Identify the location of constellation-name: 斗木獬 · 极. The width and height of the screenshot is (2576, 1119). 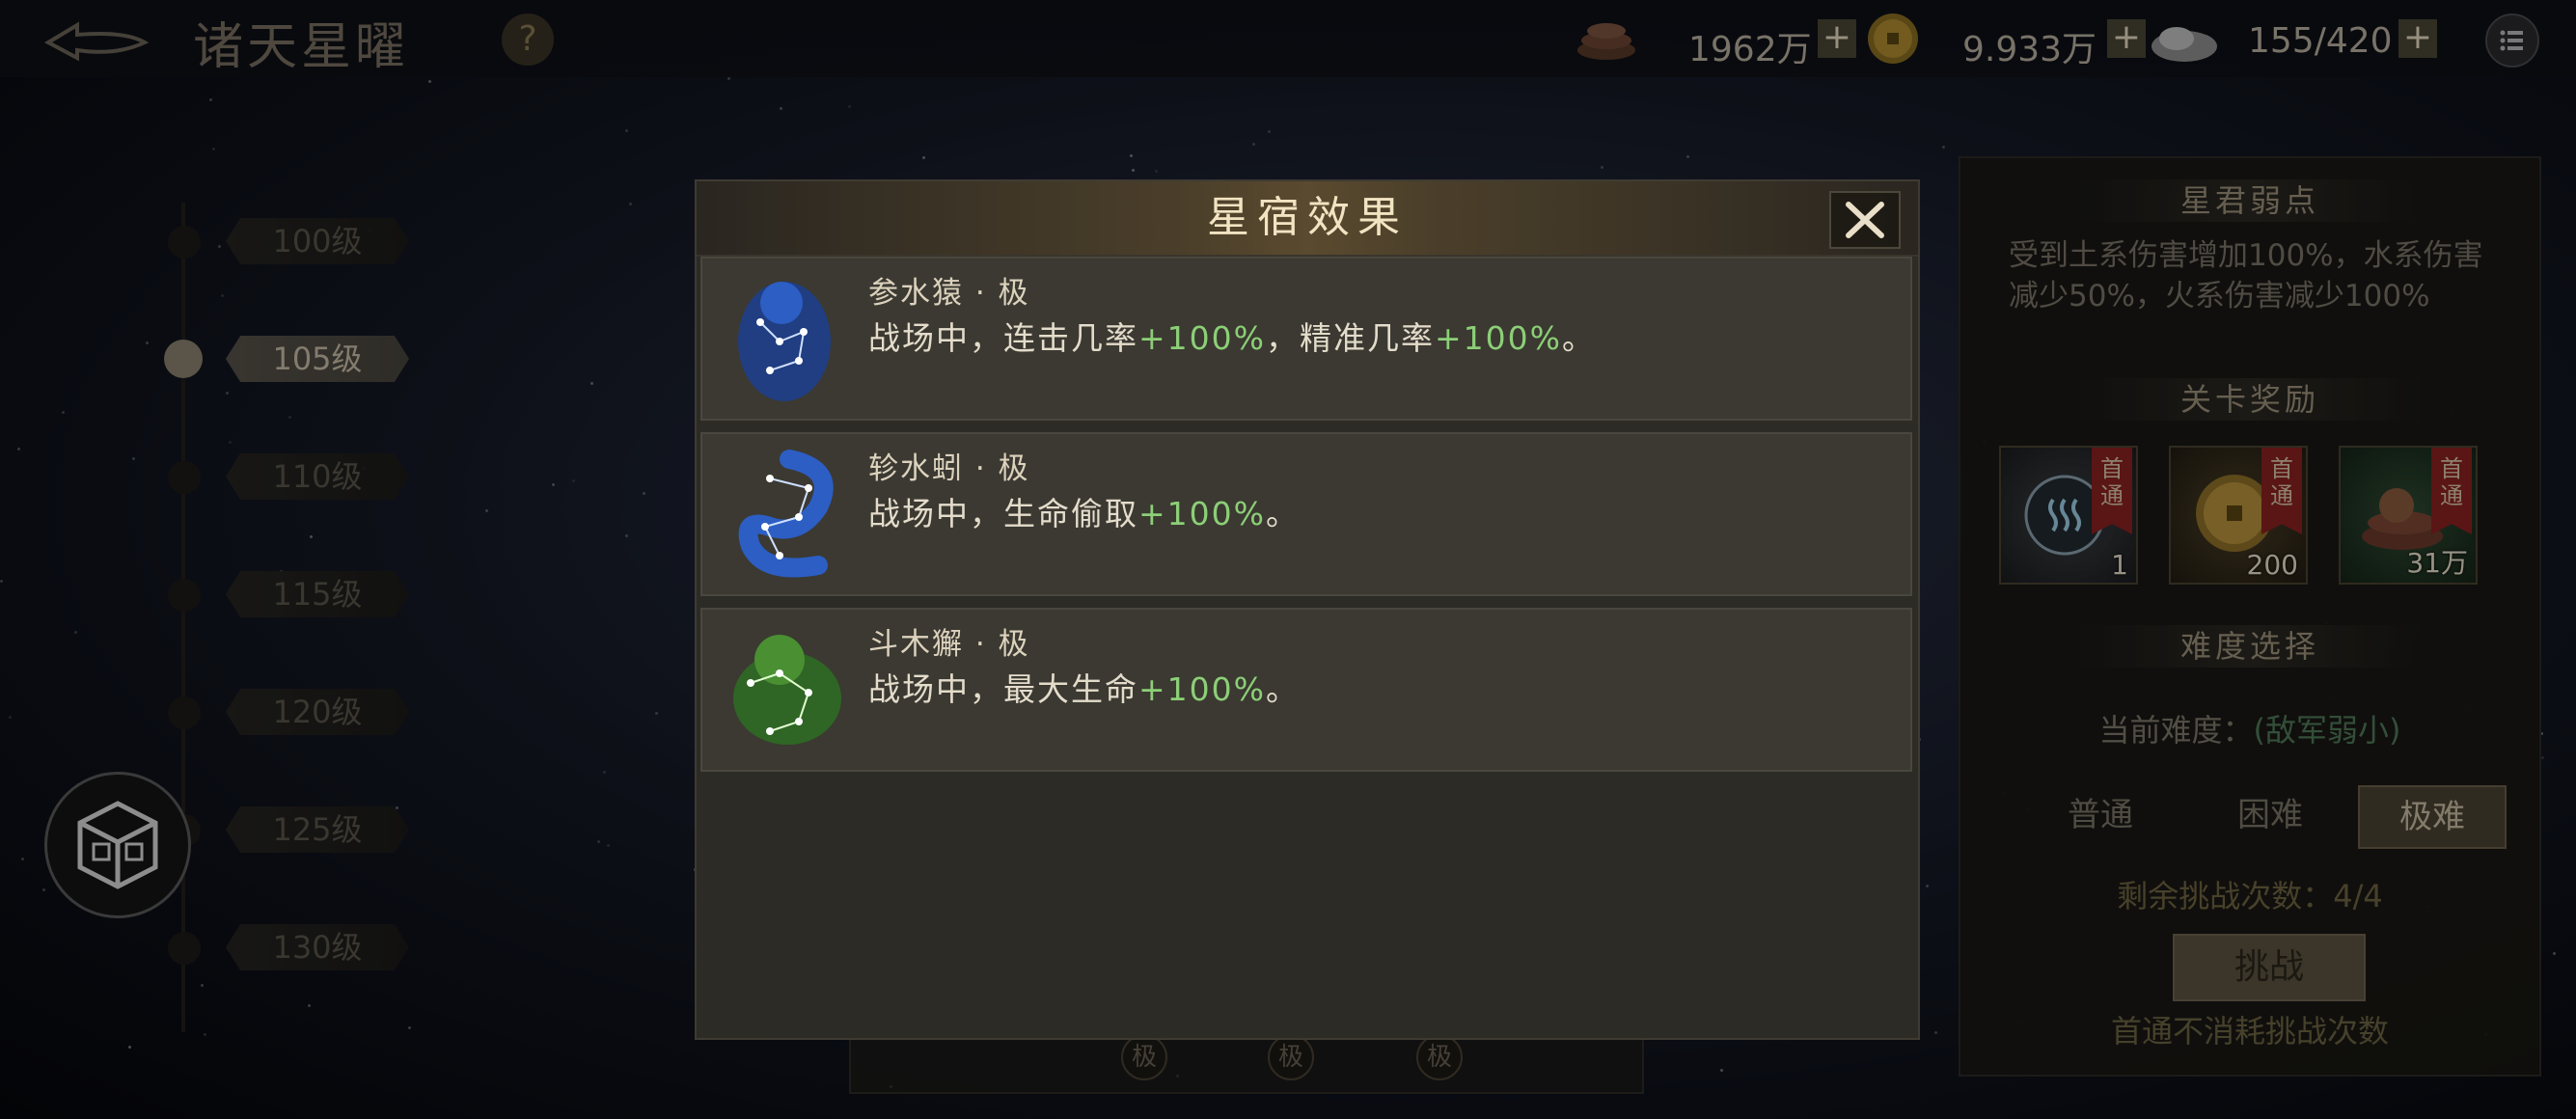
(949, 644).